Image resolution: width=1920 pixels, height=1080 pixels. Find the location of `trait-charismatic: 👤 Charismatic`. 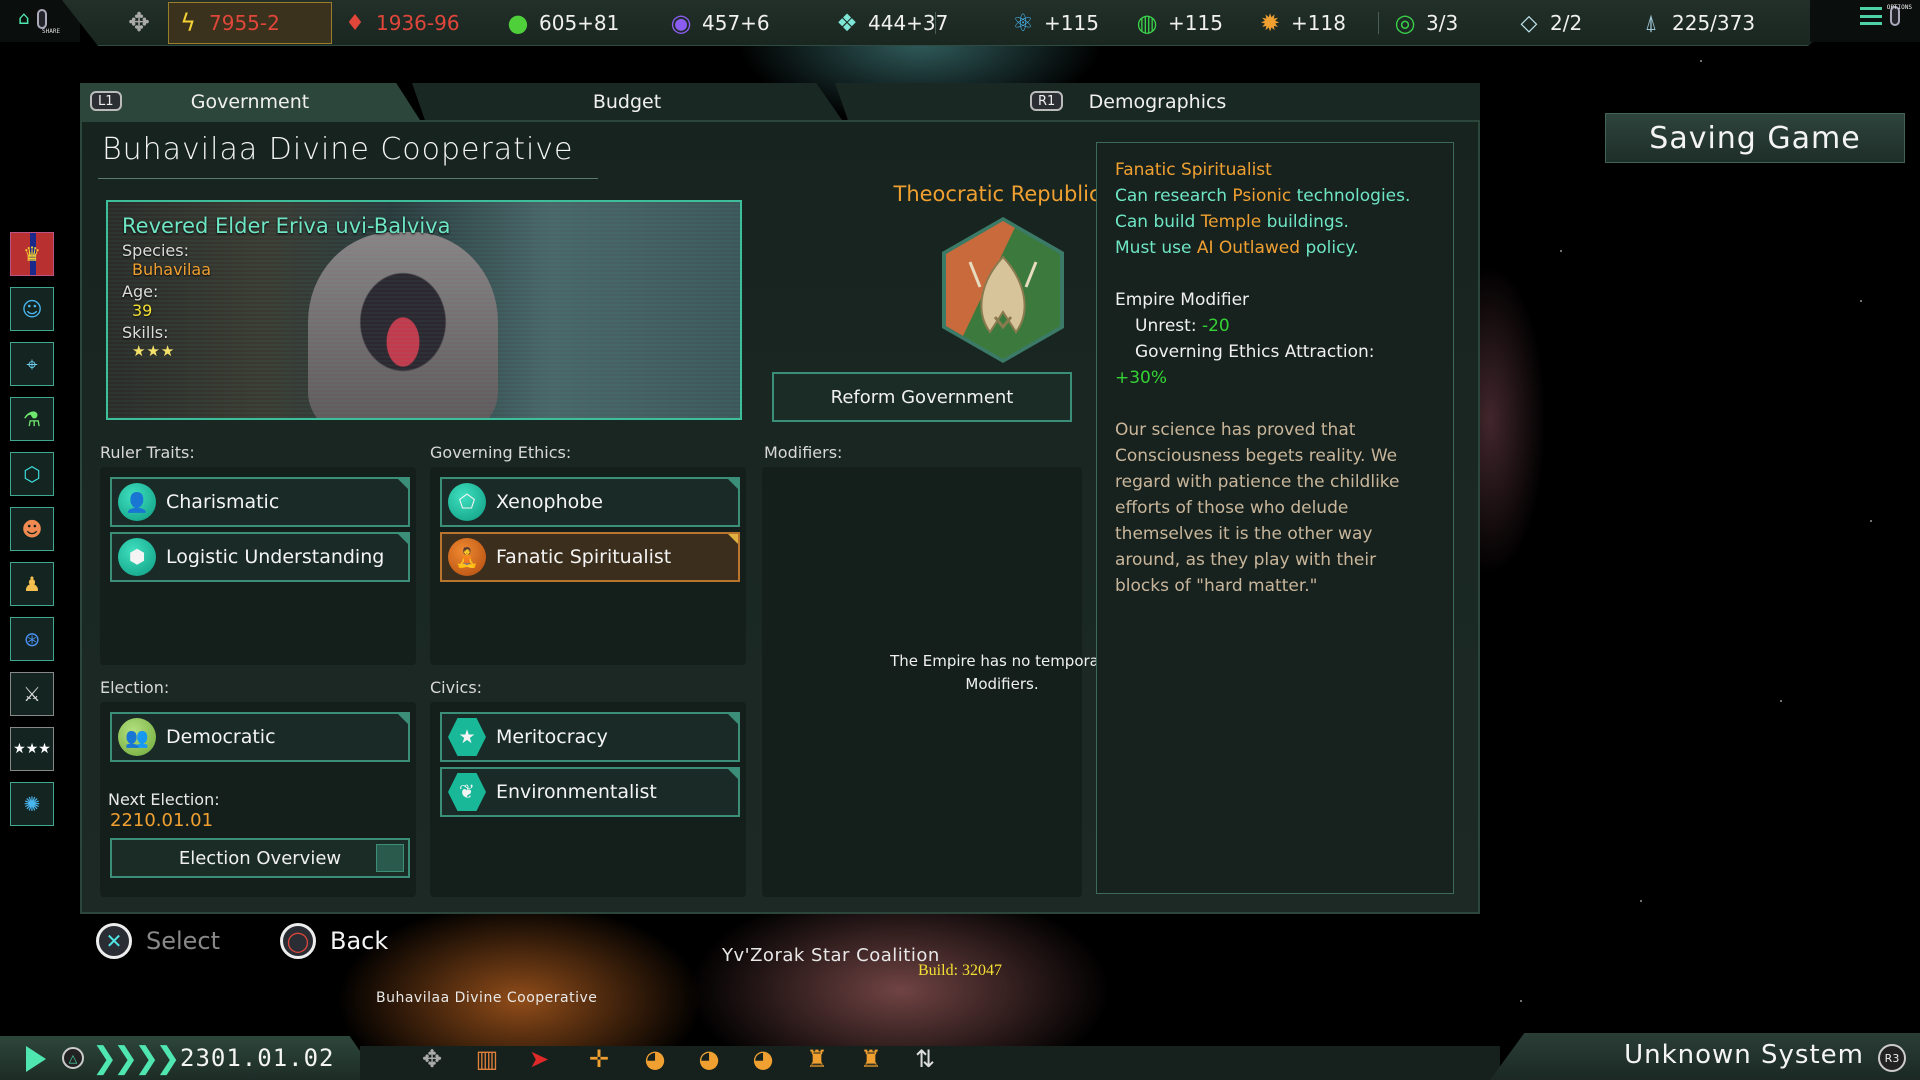

trait-charismatic: 👤 Charismatic is located at coordinates (260, 502).